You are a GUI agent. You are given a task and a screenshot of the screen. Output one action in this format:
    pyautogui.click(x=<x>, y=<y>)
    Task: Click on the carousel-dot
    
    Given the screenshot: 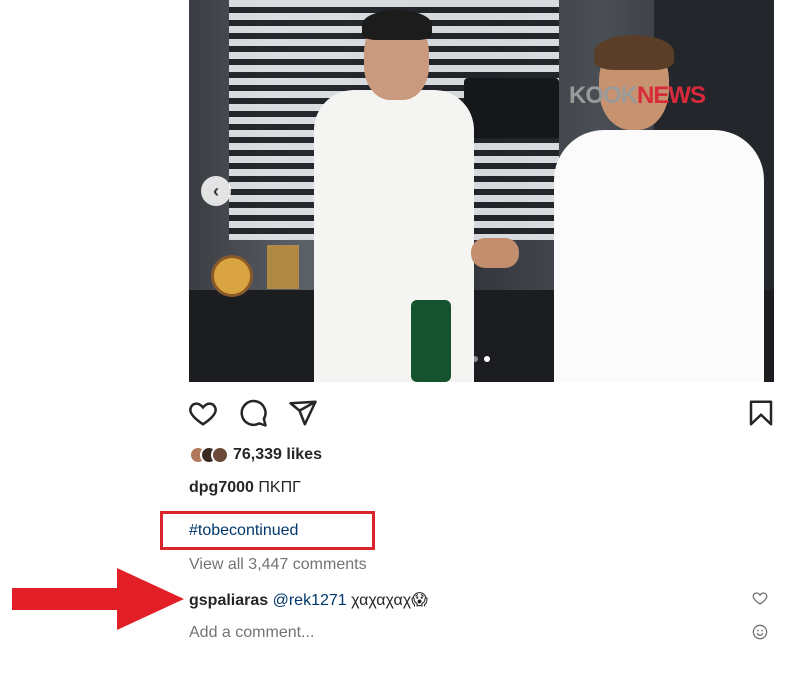 What is the action you would take?
    pyautogui.click(x=475, y=359)
    